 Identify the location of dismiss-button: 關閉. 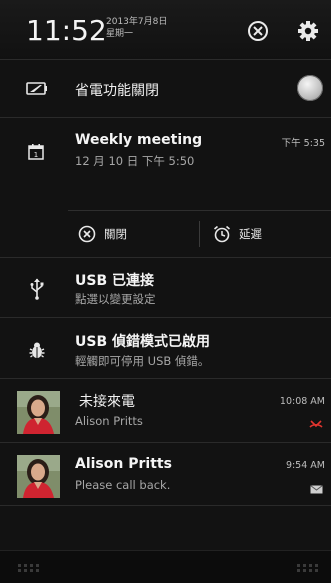
(102, 234).